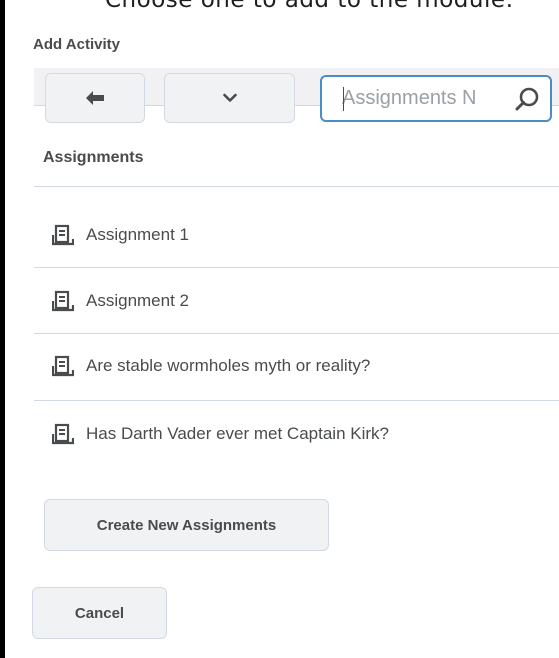 The width and height of the screenshot is (559, 658). I want to click on search-box, so click(436, 98).